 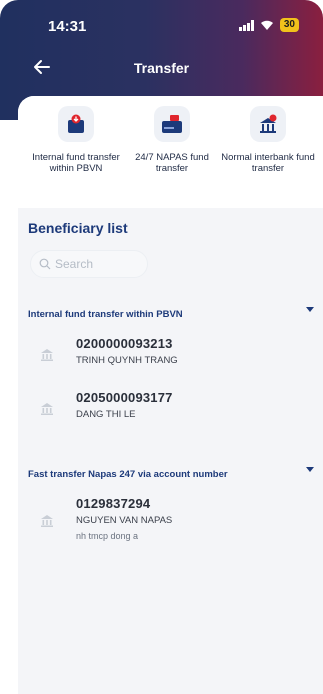 I want to click on account-name: NGUYEN VAN NAPAS, so click(x=124, y=520).